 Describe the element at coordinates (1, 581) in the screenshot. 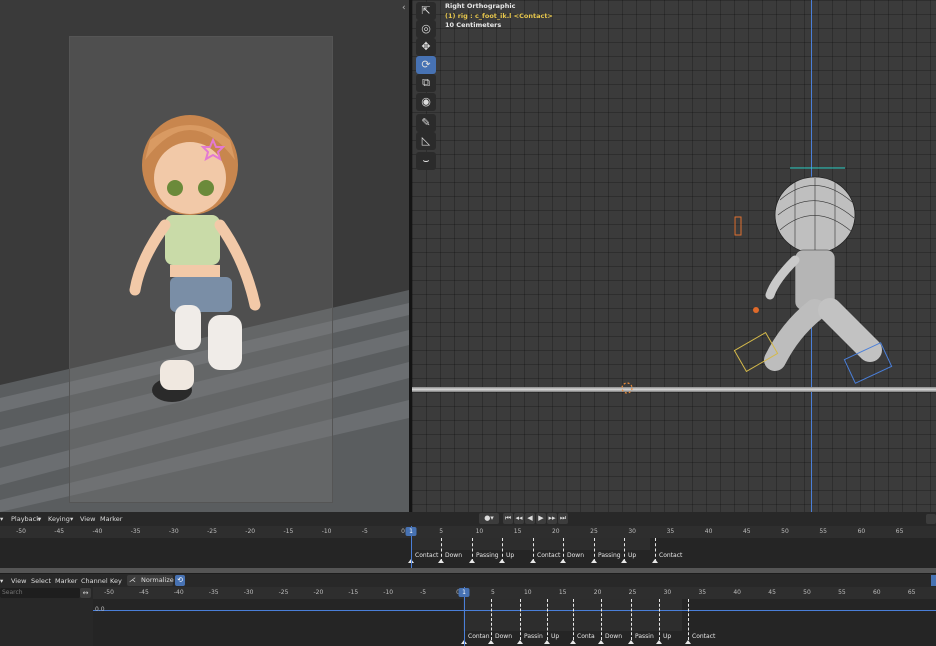

I see `graph-editor-type-chevron-icon: ▾` at that location.